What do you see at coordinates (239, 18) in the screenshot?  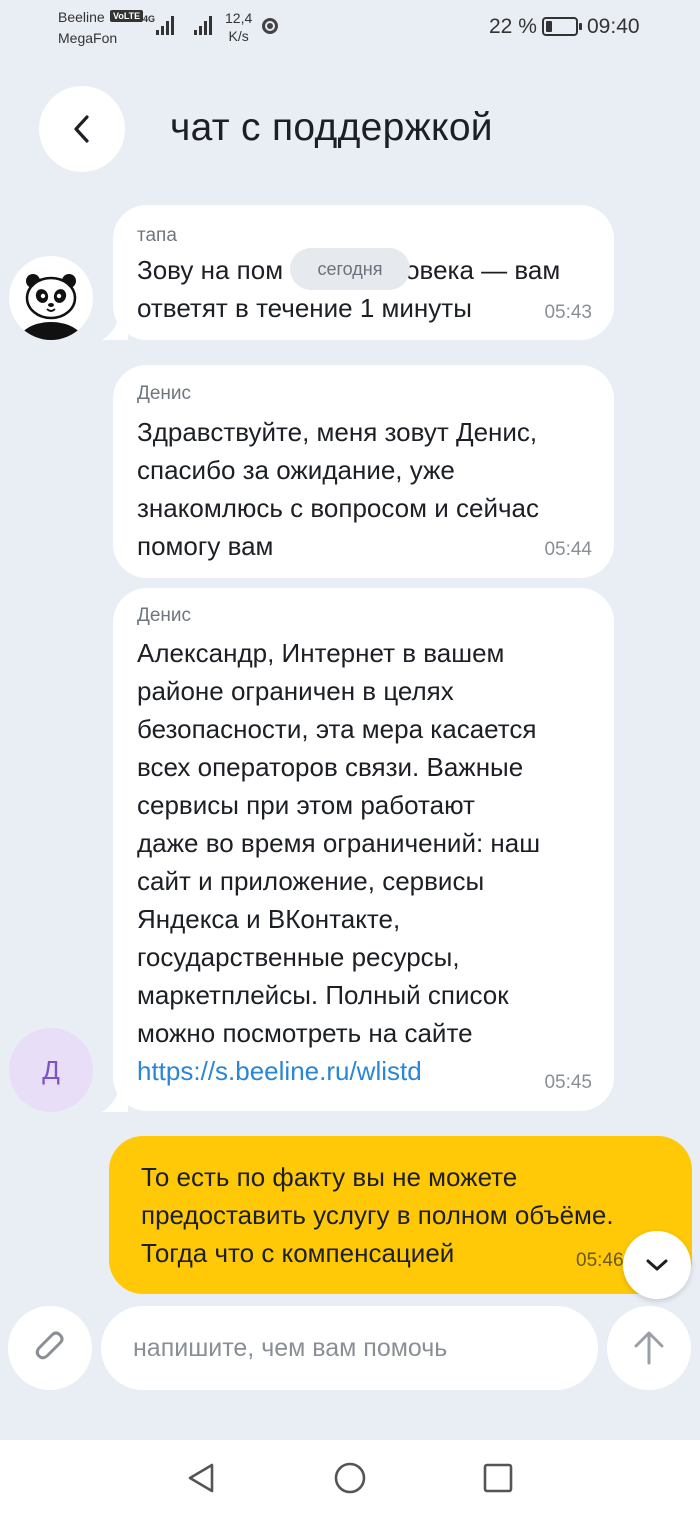 I see `speed-value: 12,4` at bounding box center [239, 18].